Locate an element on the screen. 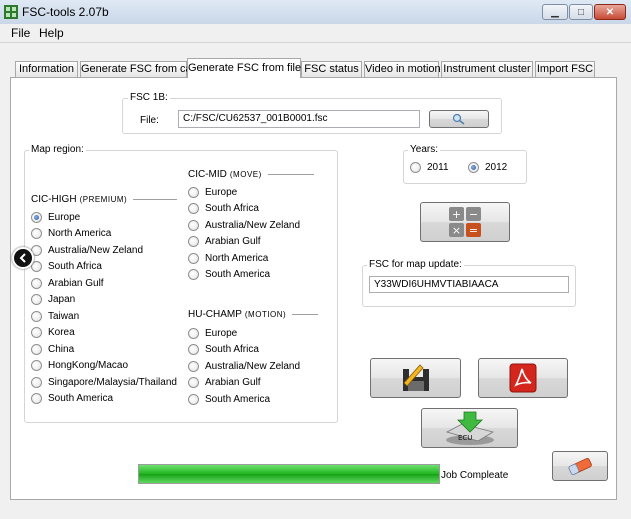 This screenshot has width=631, height=519. pdf-export-button is located at coordinates (523, 378).